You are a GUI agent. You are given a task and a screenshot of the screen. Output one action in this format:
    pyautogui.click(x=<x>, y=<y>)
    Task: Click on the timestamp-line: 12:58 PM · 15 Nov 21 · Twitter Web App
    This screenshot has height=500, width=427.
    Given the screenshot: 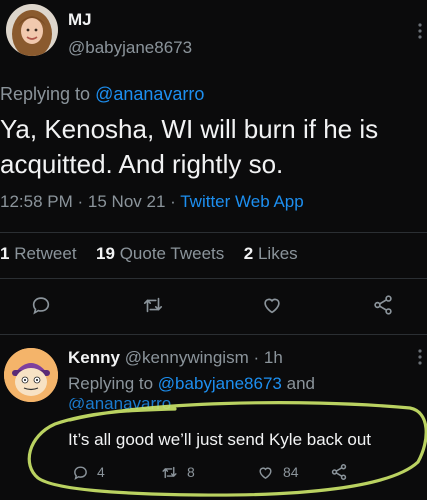 What is the action you would take?
    pyautogui.click(x=152, y=202)
    